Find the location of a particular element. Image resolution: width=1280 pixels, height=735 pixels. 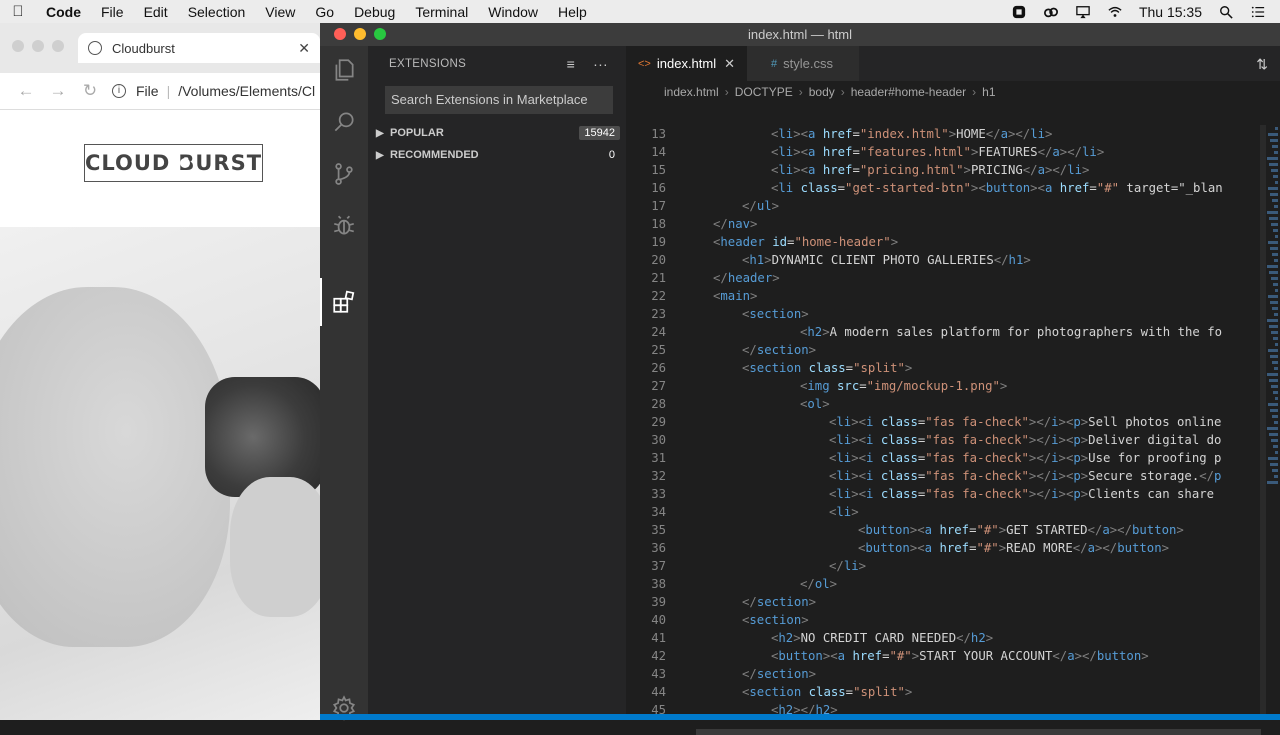

menu-file: File is located at coordinates (112, 12).